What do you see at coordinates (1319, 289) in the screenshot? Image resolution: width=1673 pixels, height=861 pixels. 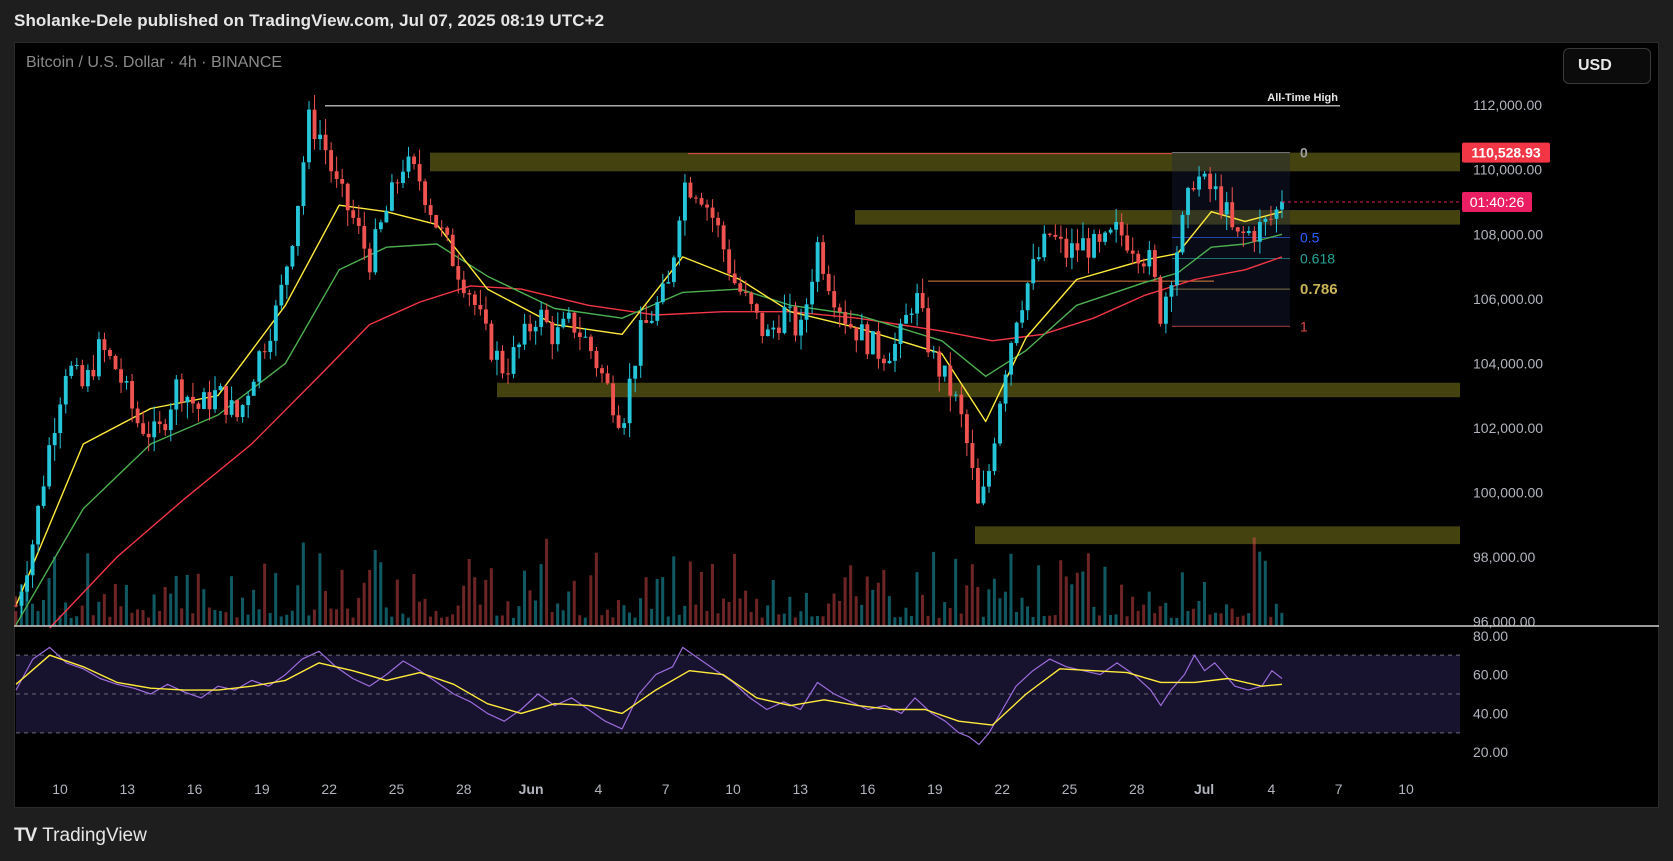 I see `fib-label: 0.786` at bounding box center [1319, 289].